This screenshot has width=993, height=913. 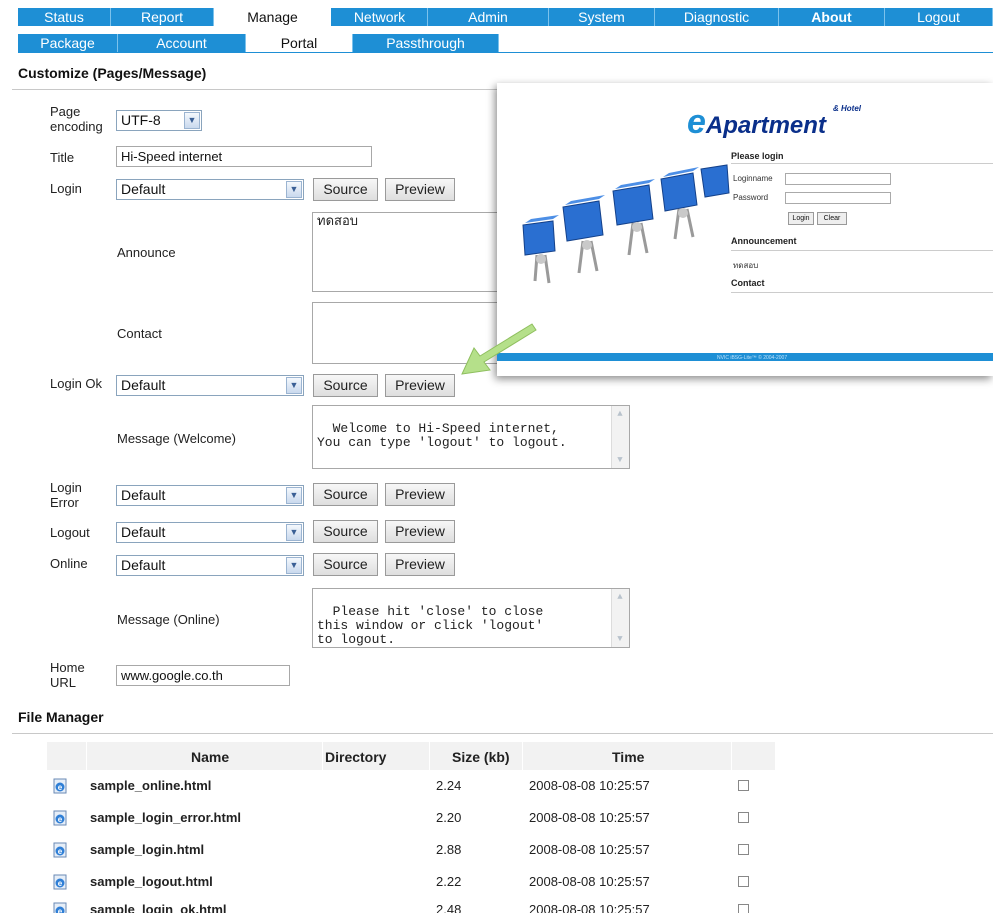 What do you see at coordinates (838, 198) in the screenshot?
I see `password-input` at bounding box center [838, 198].